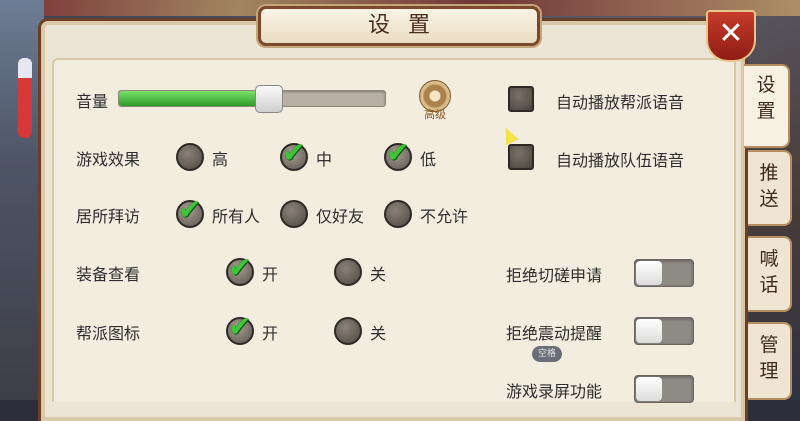 The width and height of the screenshot is (800, 421). I want to click on visit-option-none-label: 不允许, so click(444, 216).